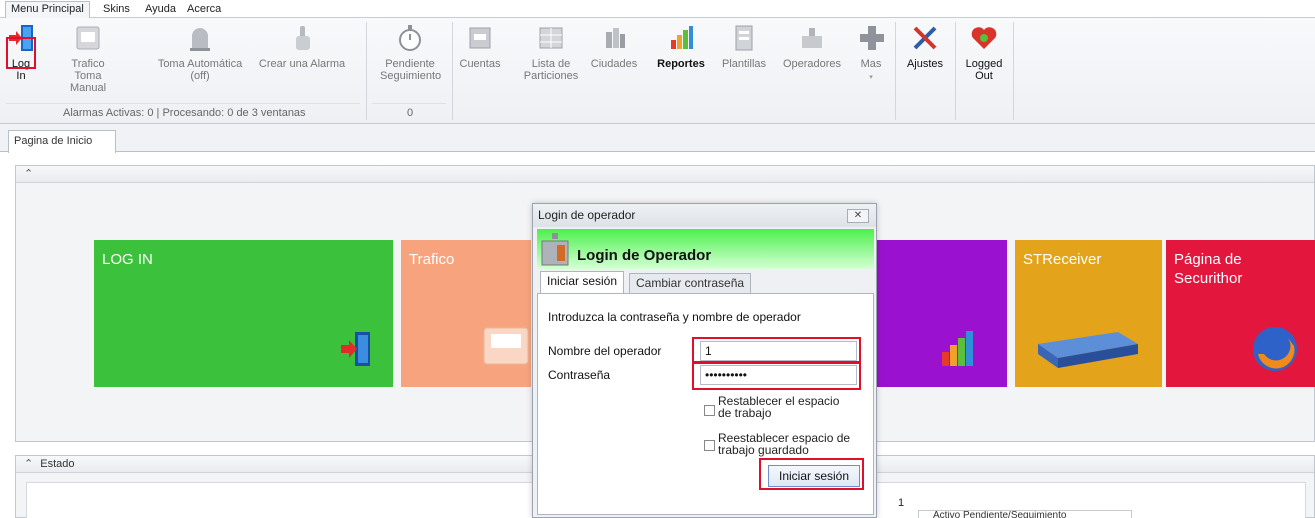 The image size is (1315, 518). I want to click on toma-automatica-button: Toma Automática (off), so click(200, 63).